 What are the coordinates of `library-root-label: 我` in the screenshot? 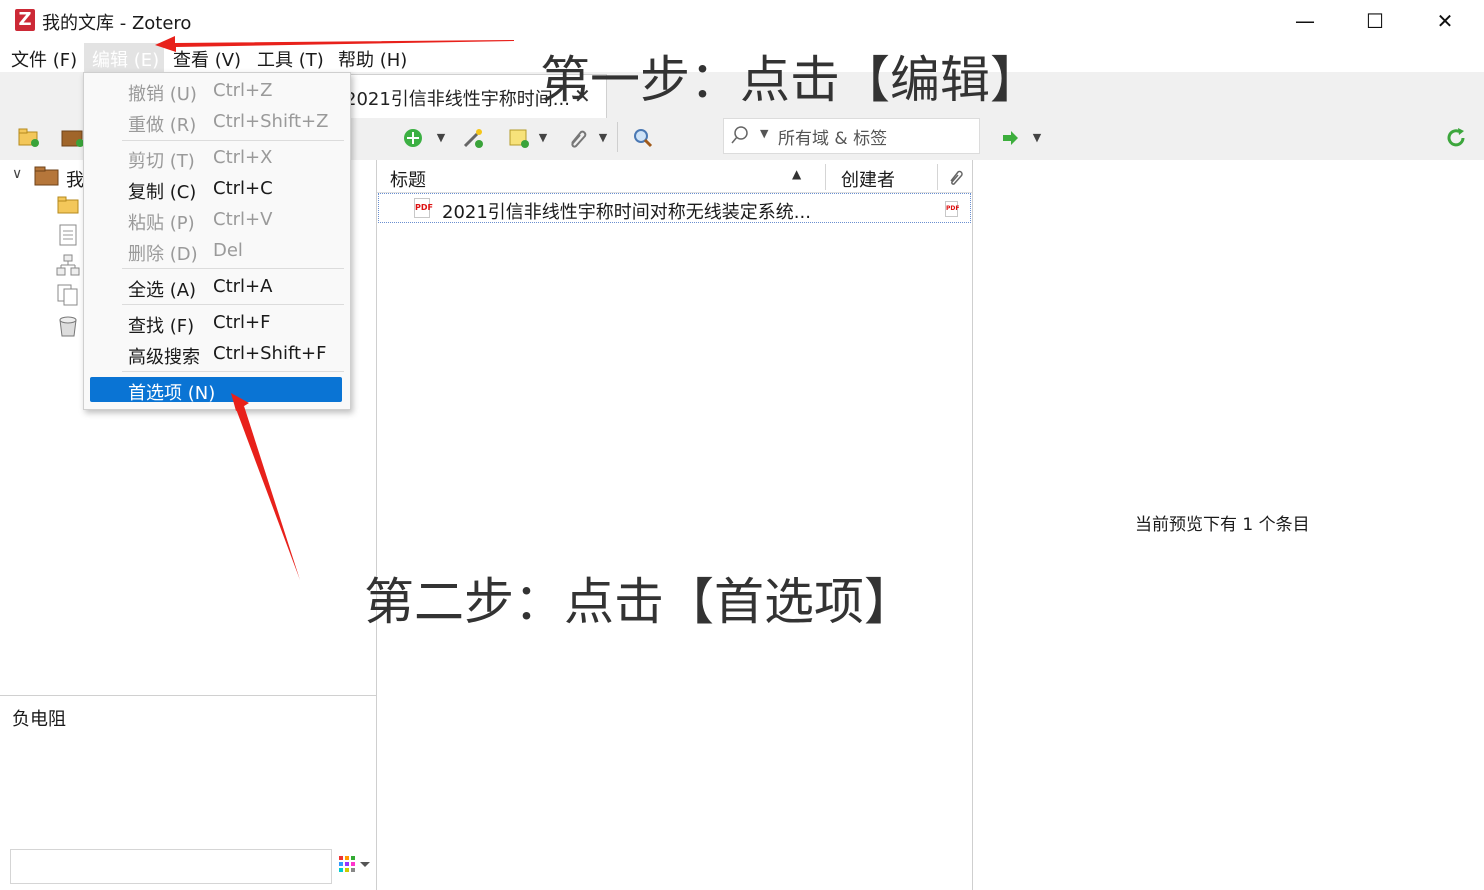 It's located at (75, 179).